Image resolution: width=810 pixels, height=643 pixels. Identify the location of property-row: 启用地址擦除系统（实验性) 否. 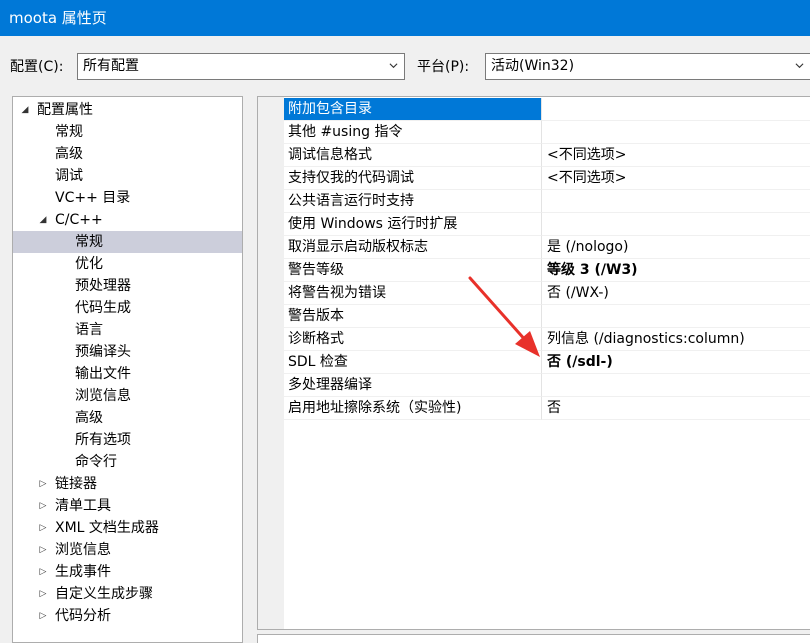
(547, 408).